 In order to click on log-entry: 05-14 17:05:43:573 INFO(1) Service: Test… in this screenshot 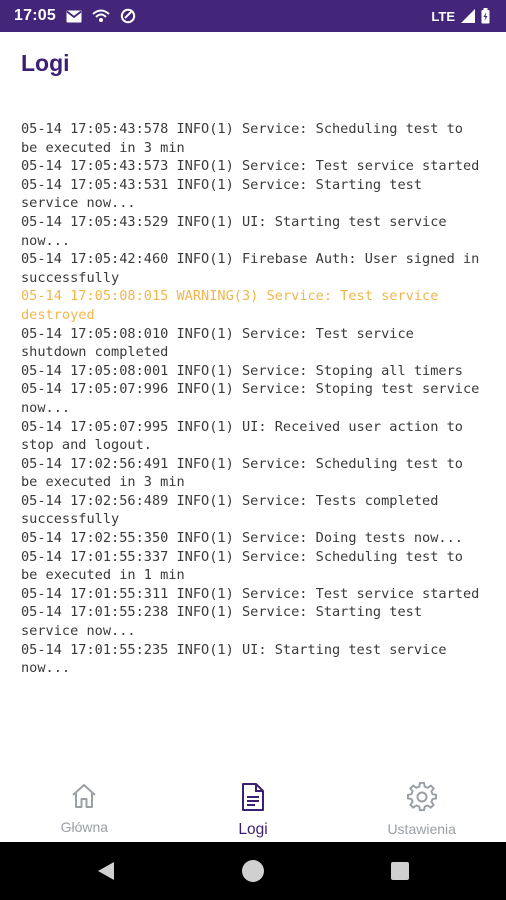, I will do `click(250, 166)`.